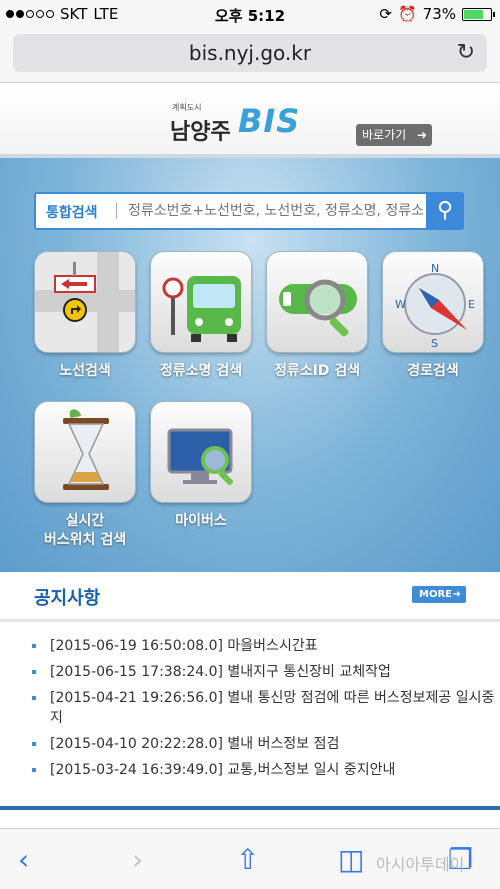 This screenshot has width=500, height=889. I want to click on notice-item: [2015-03-24 16:39:49.0] 교통,버스정보 일시 중지안내, so click(265, 770).